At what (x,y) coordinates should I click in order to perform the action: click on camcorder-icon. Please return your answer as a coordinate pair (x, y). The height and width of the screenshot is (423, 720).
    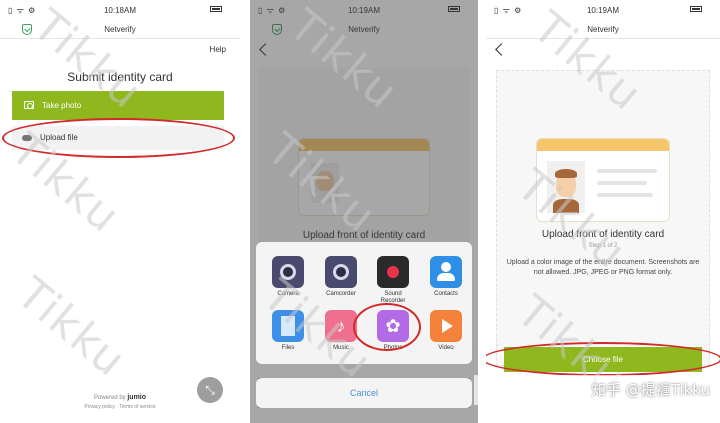
    Looking at the image, I should click on (341, 272).